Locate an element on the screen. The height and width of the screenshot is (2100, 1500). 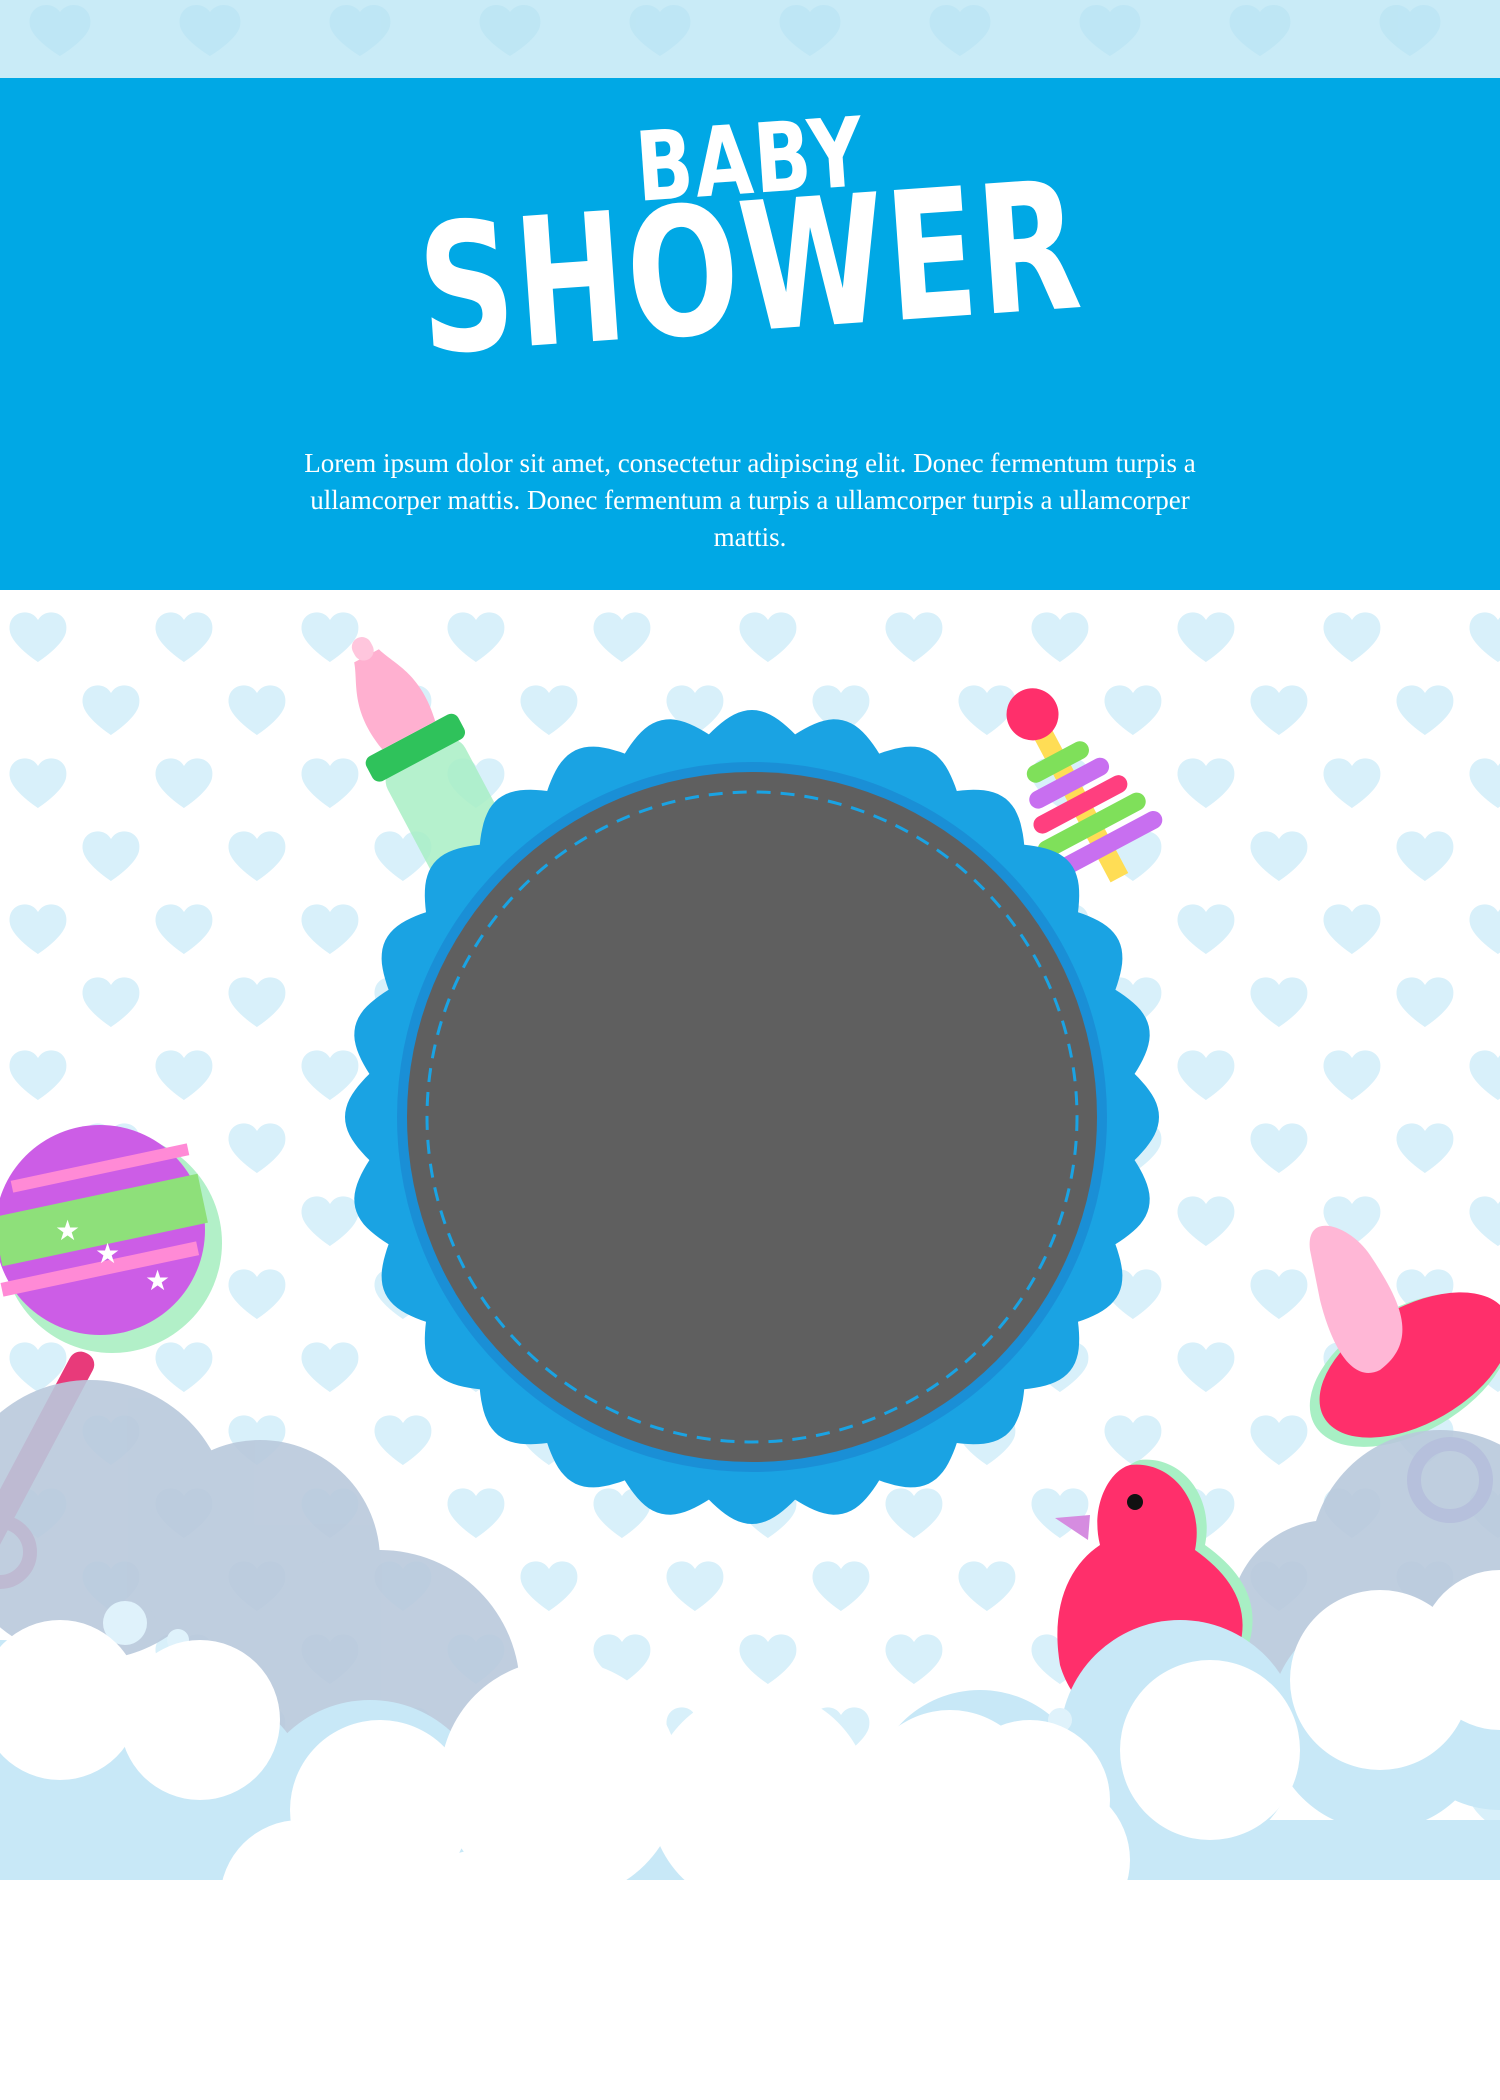
top-heart-pattern is located at coordinates (735, 30).